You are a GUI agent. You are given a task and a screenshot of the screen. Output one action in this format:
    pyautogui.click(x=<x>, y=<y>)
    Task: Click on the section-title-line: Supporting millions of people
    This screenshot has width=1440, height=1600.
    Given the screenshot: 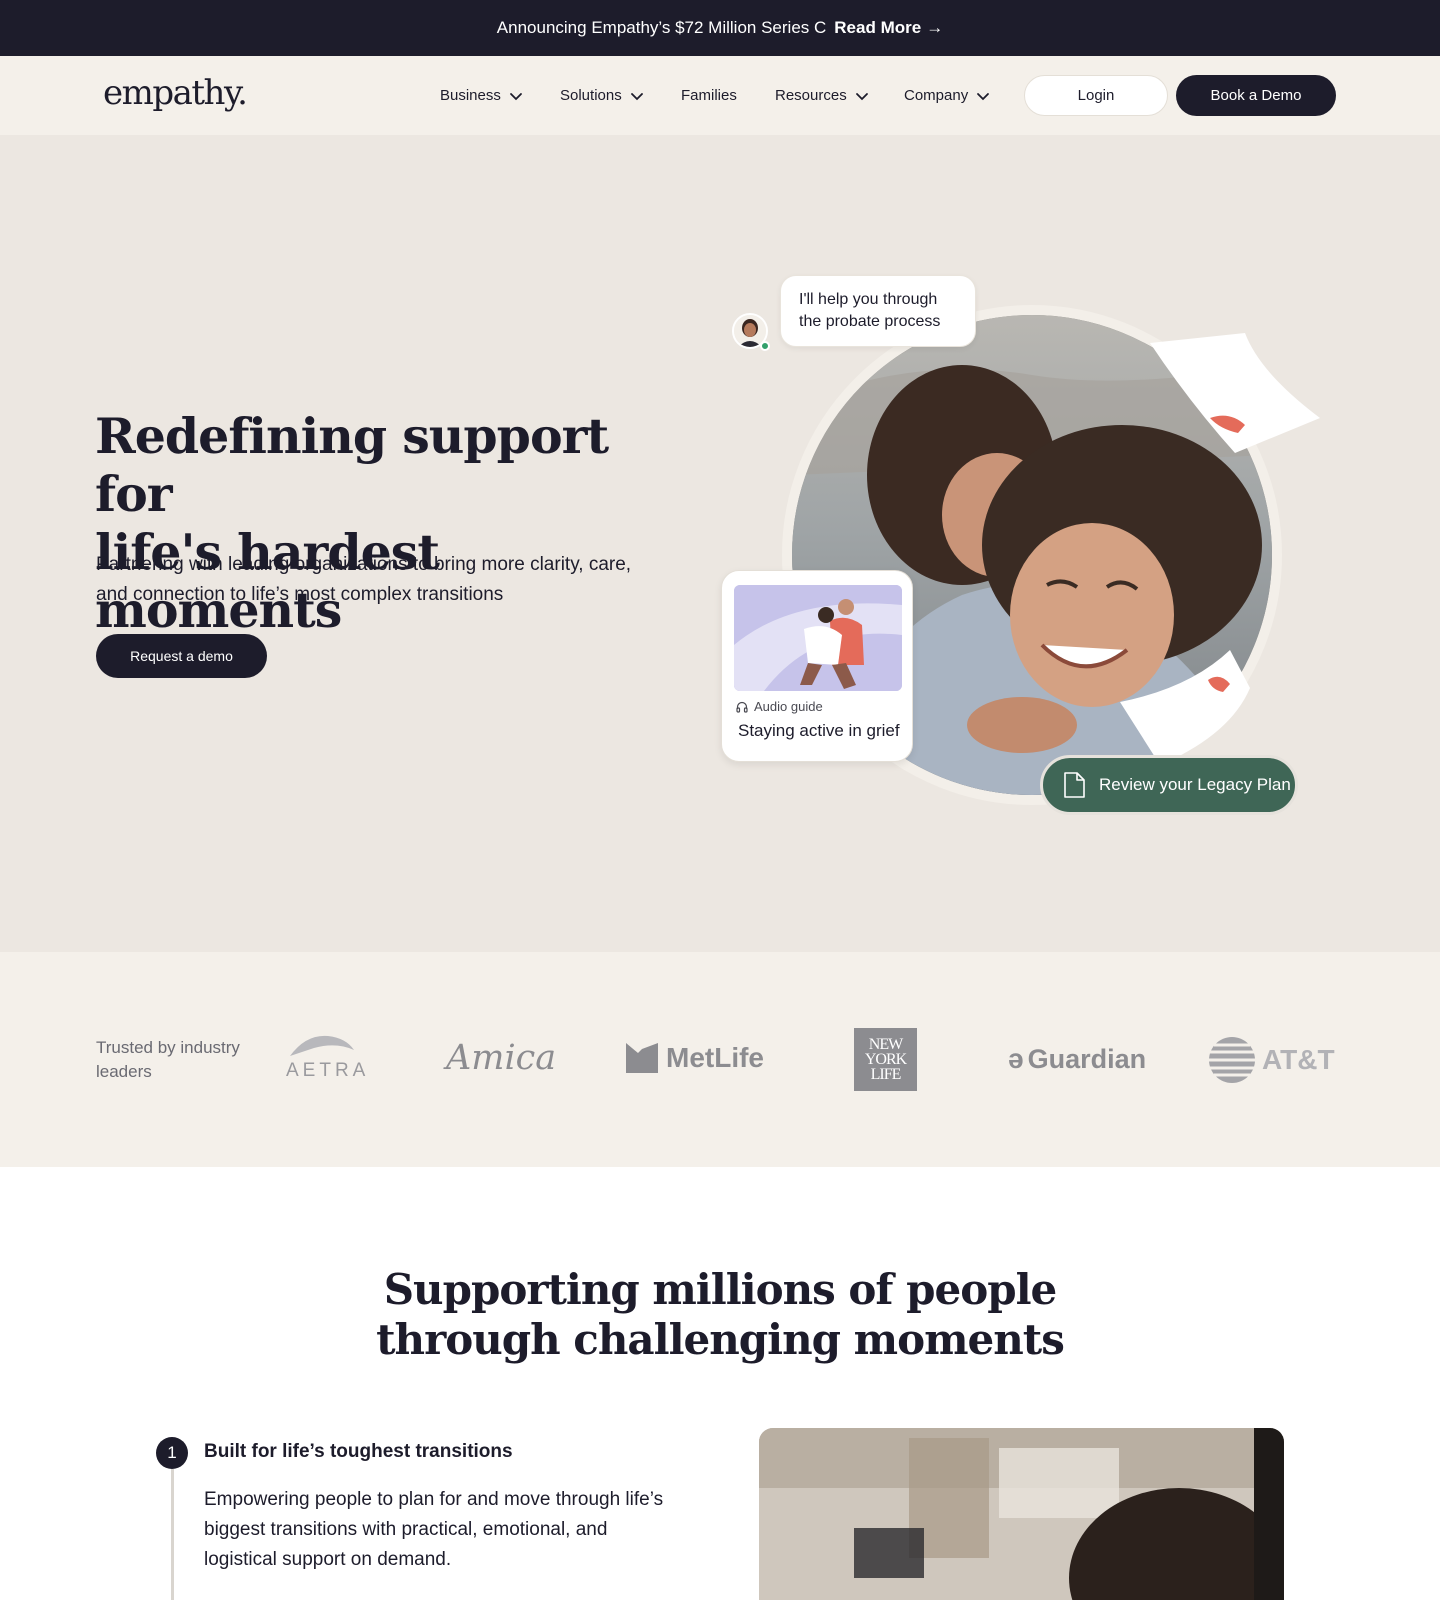 What is the action you would take?
    pyautogui.click(x=720, y=1289)
    